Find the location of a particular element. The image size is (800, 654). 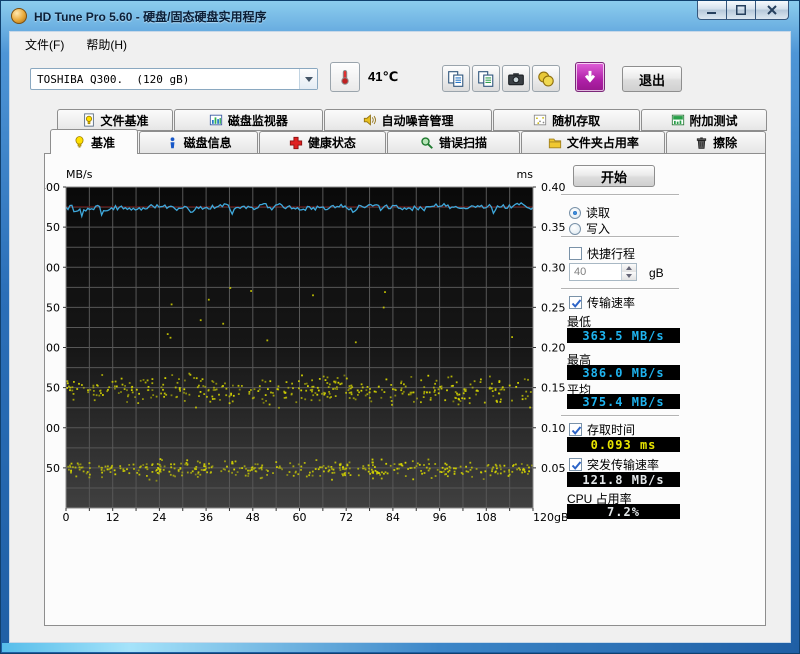

spinner-down-button is located at coordinates (629, 276).